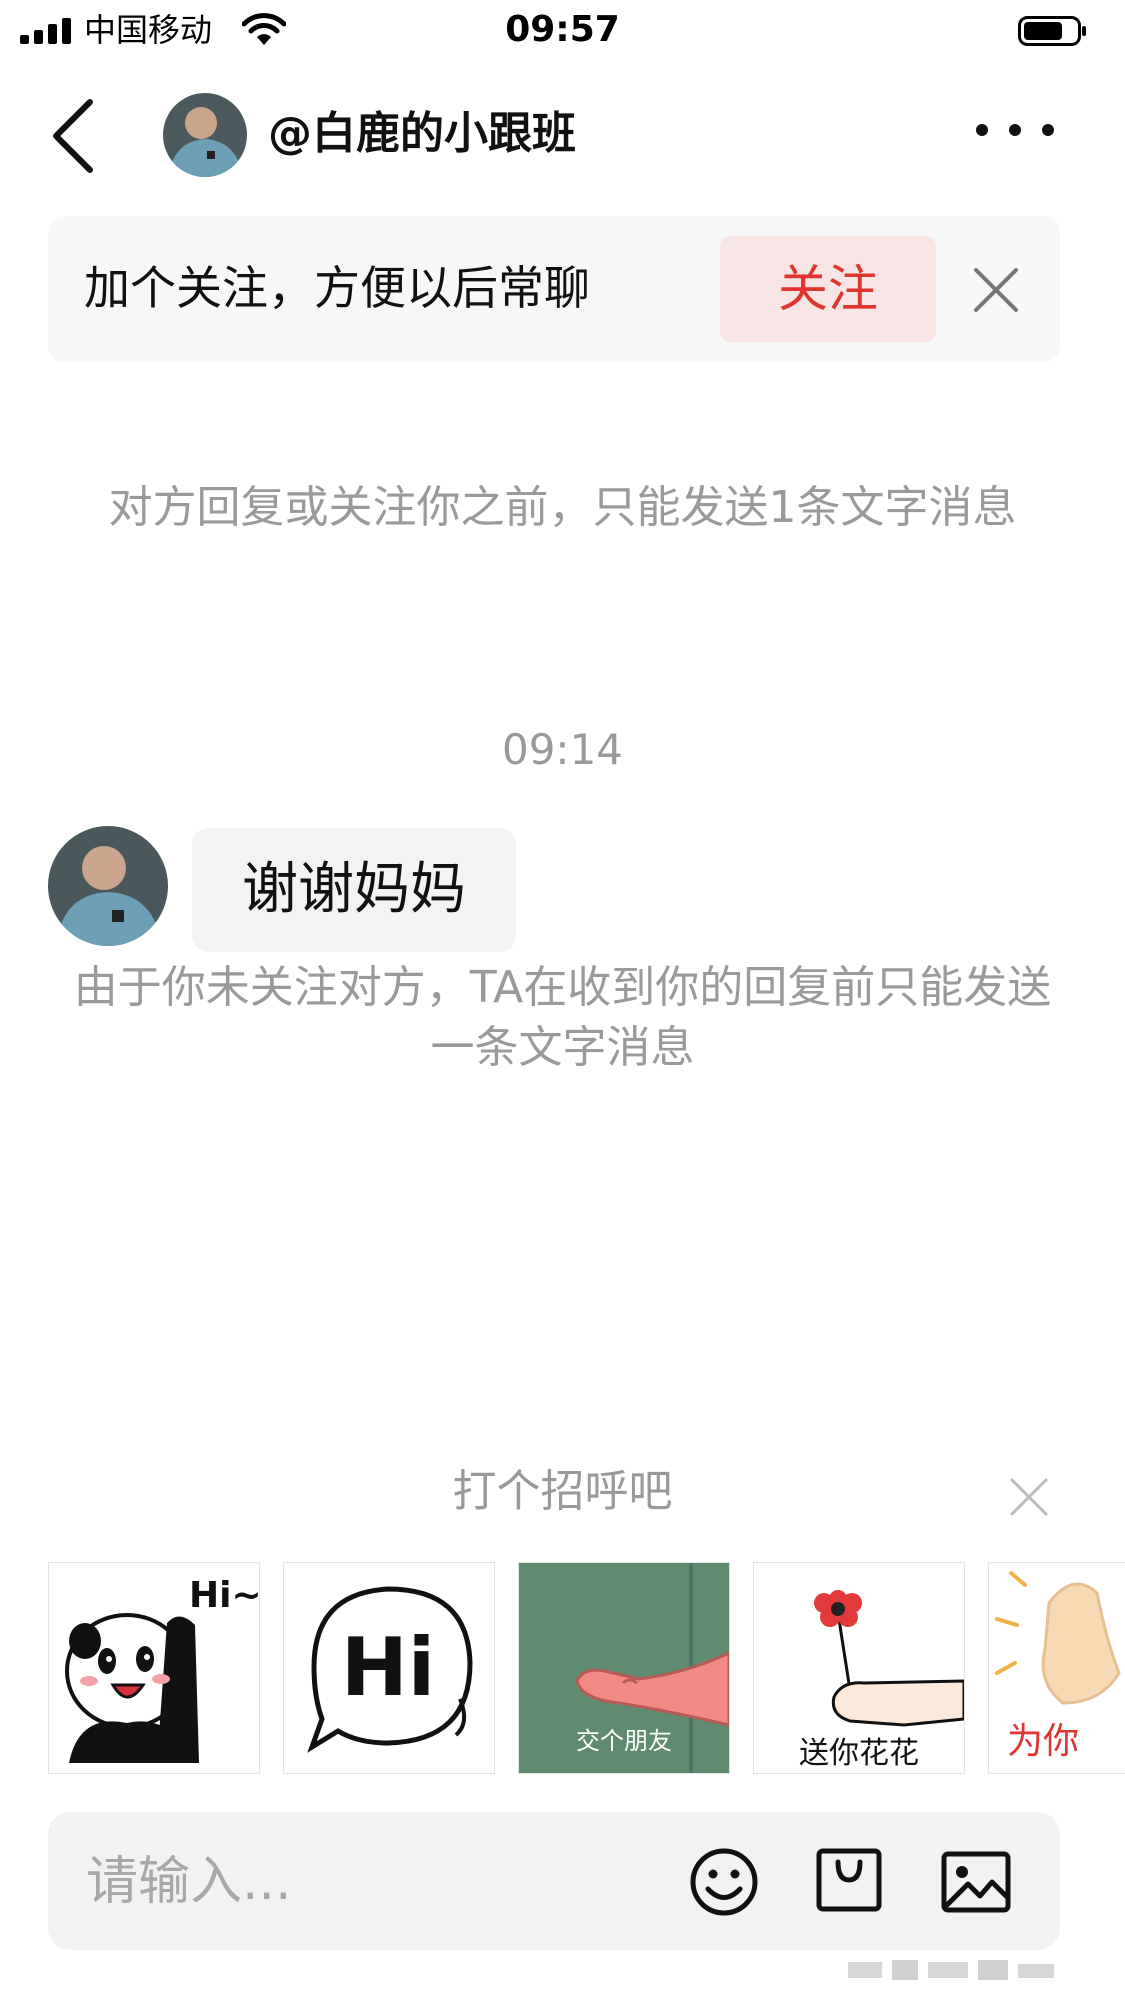  I want to click on system-notice: 由于你未关注对方，TA在收到你的回复前只能发送一条文字消息, so click(562, 1017).